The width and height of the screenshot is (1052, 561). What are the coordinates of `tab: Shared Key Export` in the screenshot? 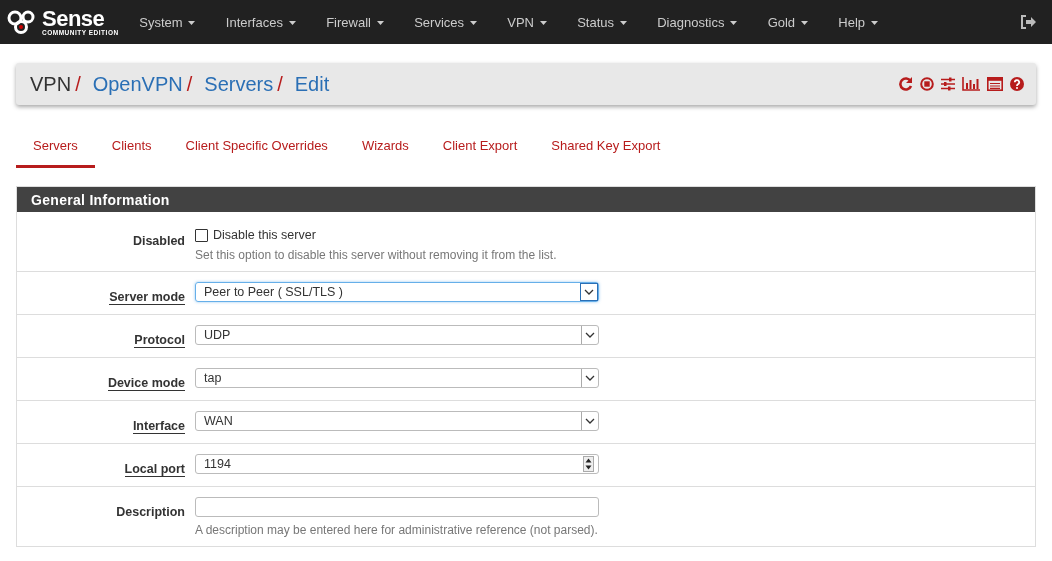 It's located at (606, 148).